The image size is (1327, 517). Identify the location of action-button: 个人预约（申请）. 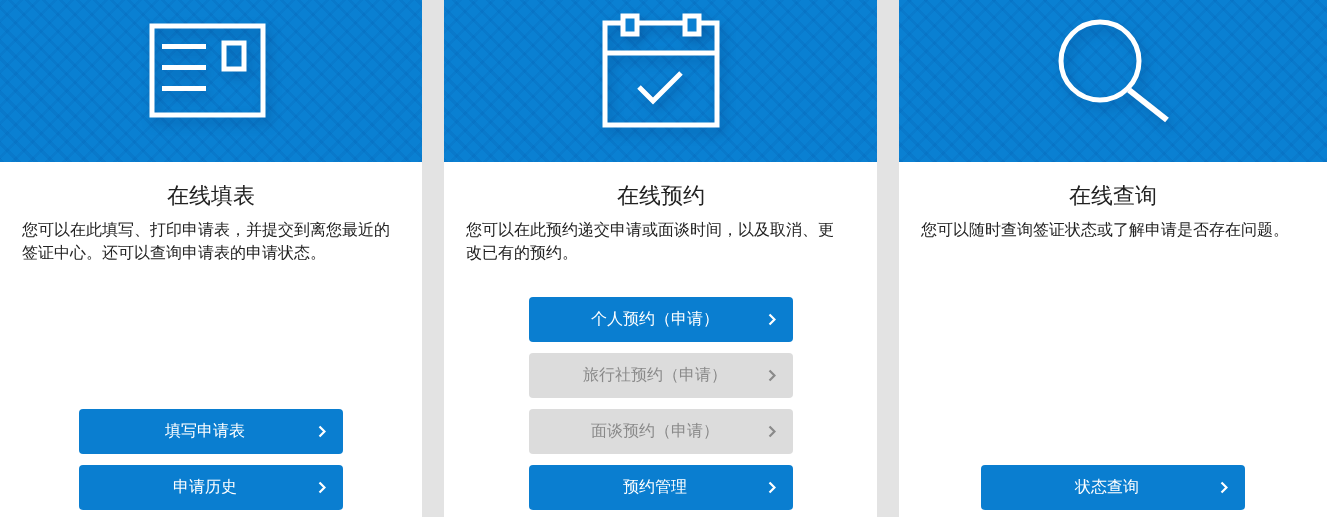
(660, 319).